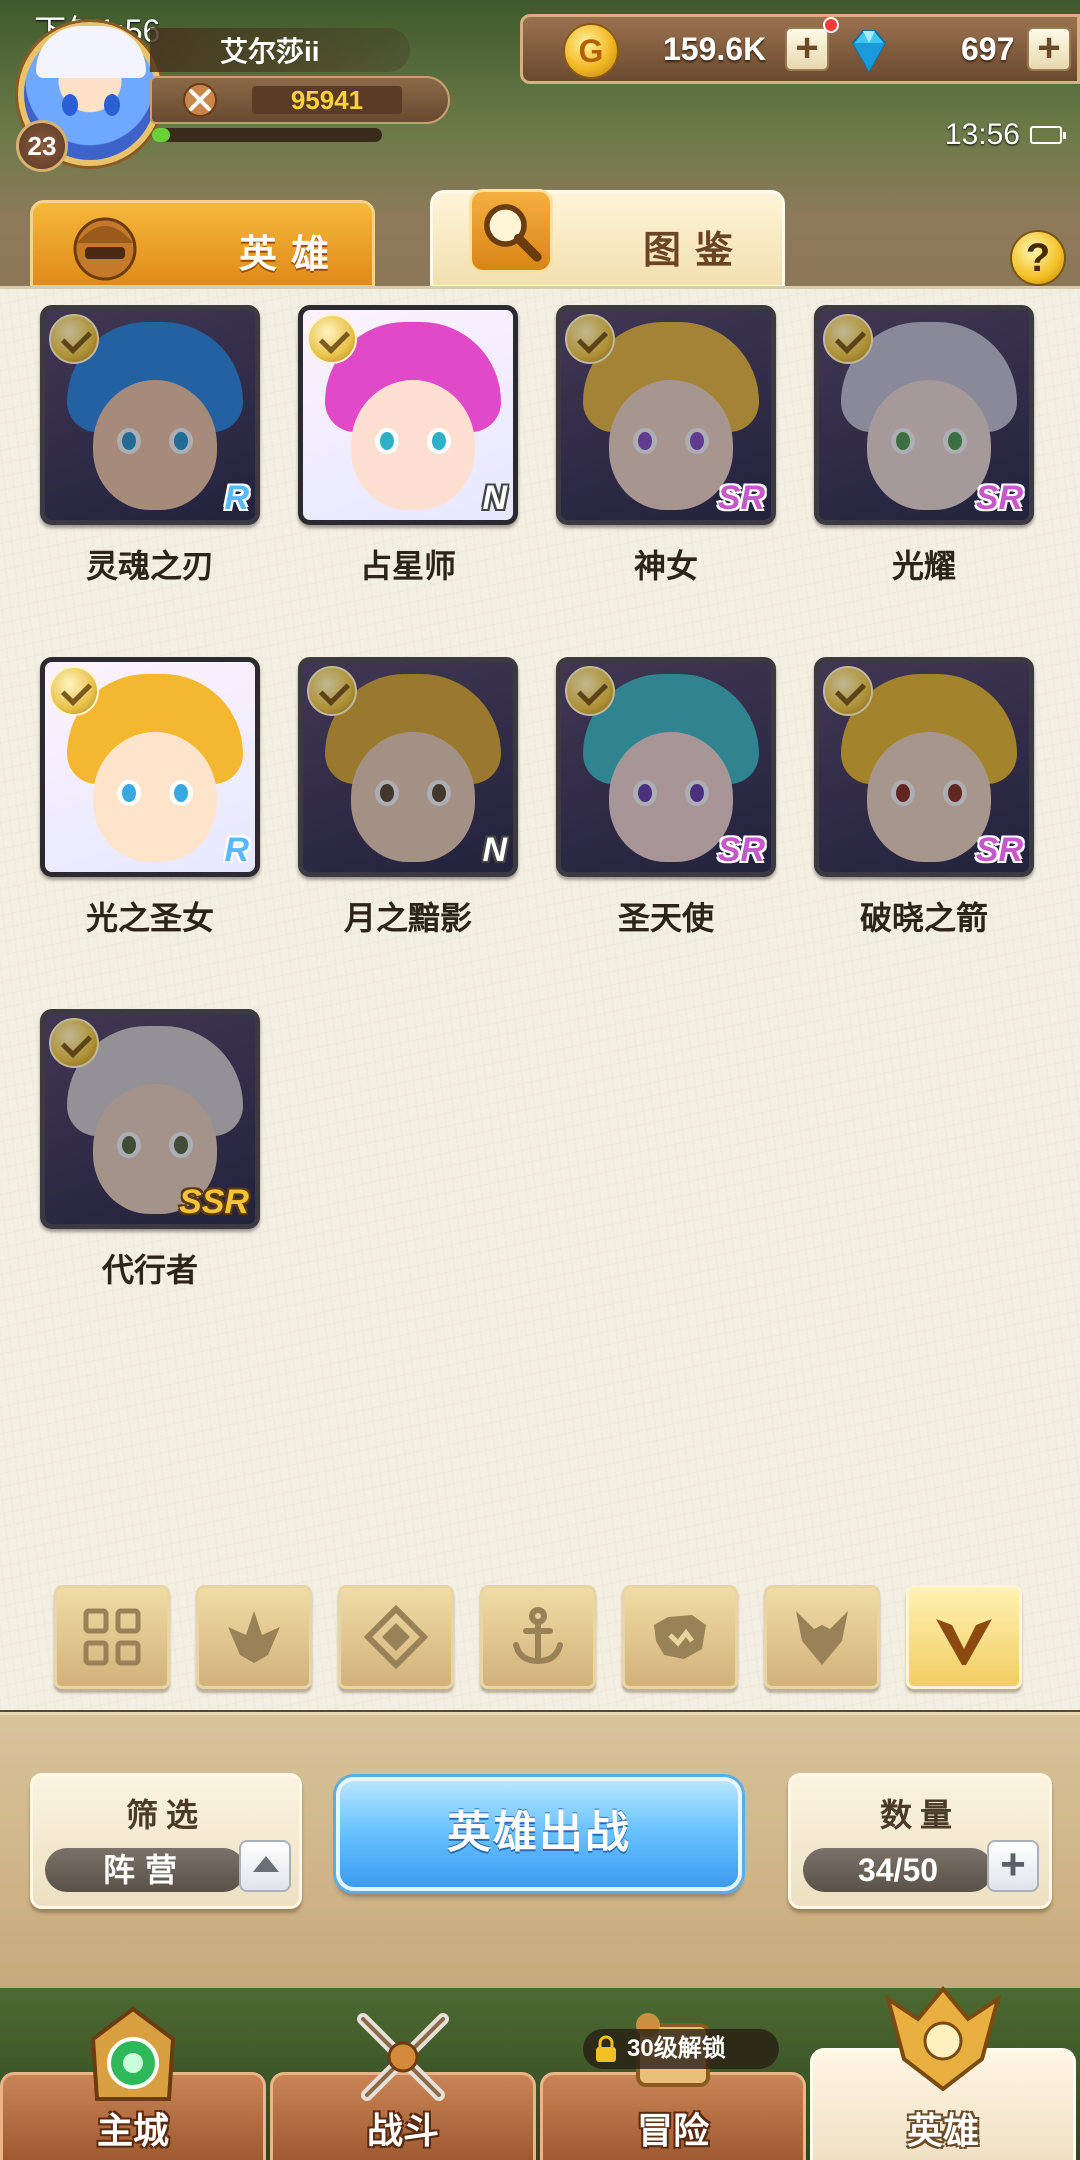 The width and height of the screenshot is (1080, 2160). Describe the element at coordinates (42, 146) in the screenshot. I see `player-level-badge: 23` at that location.